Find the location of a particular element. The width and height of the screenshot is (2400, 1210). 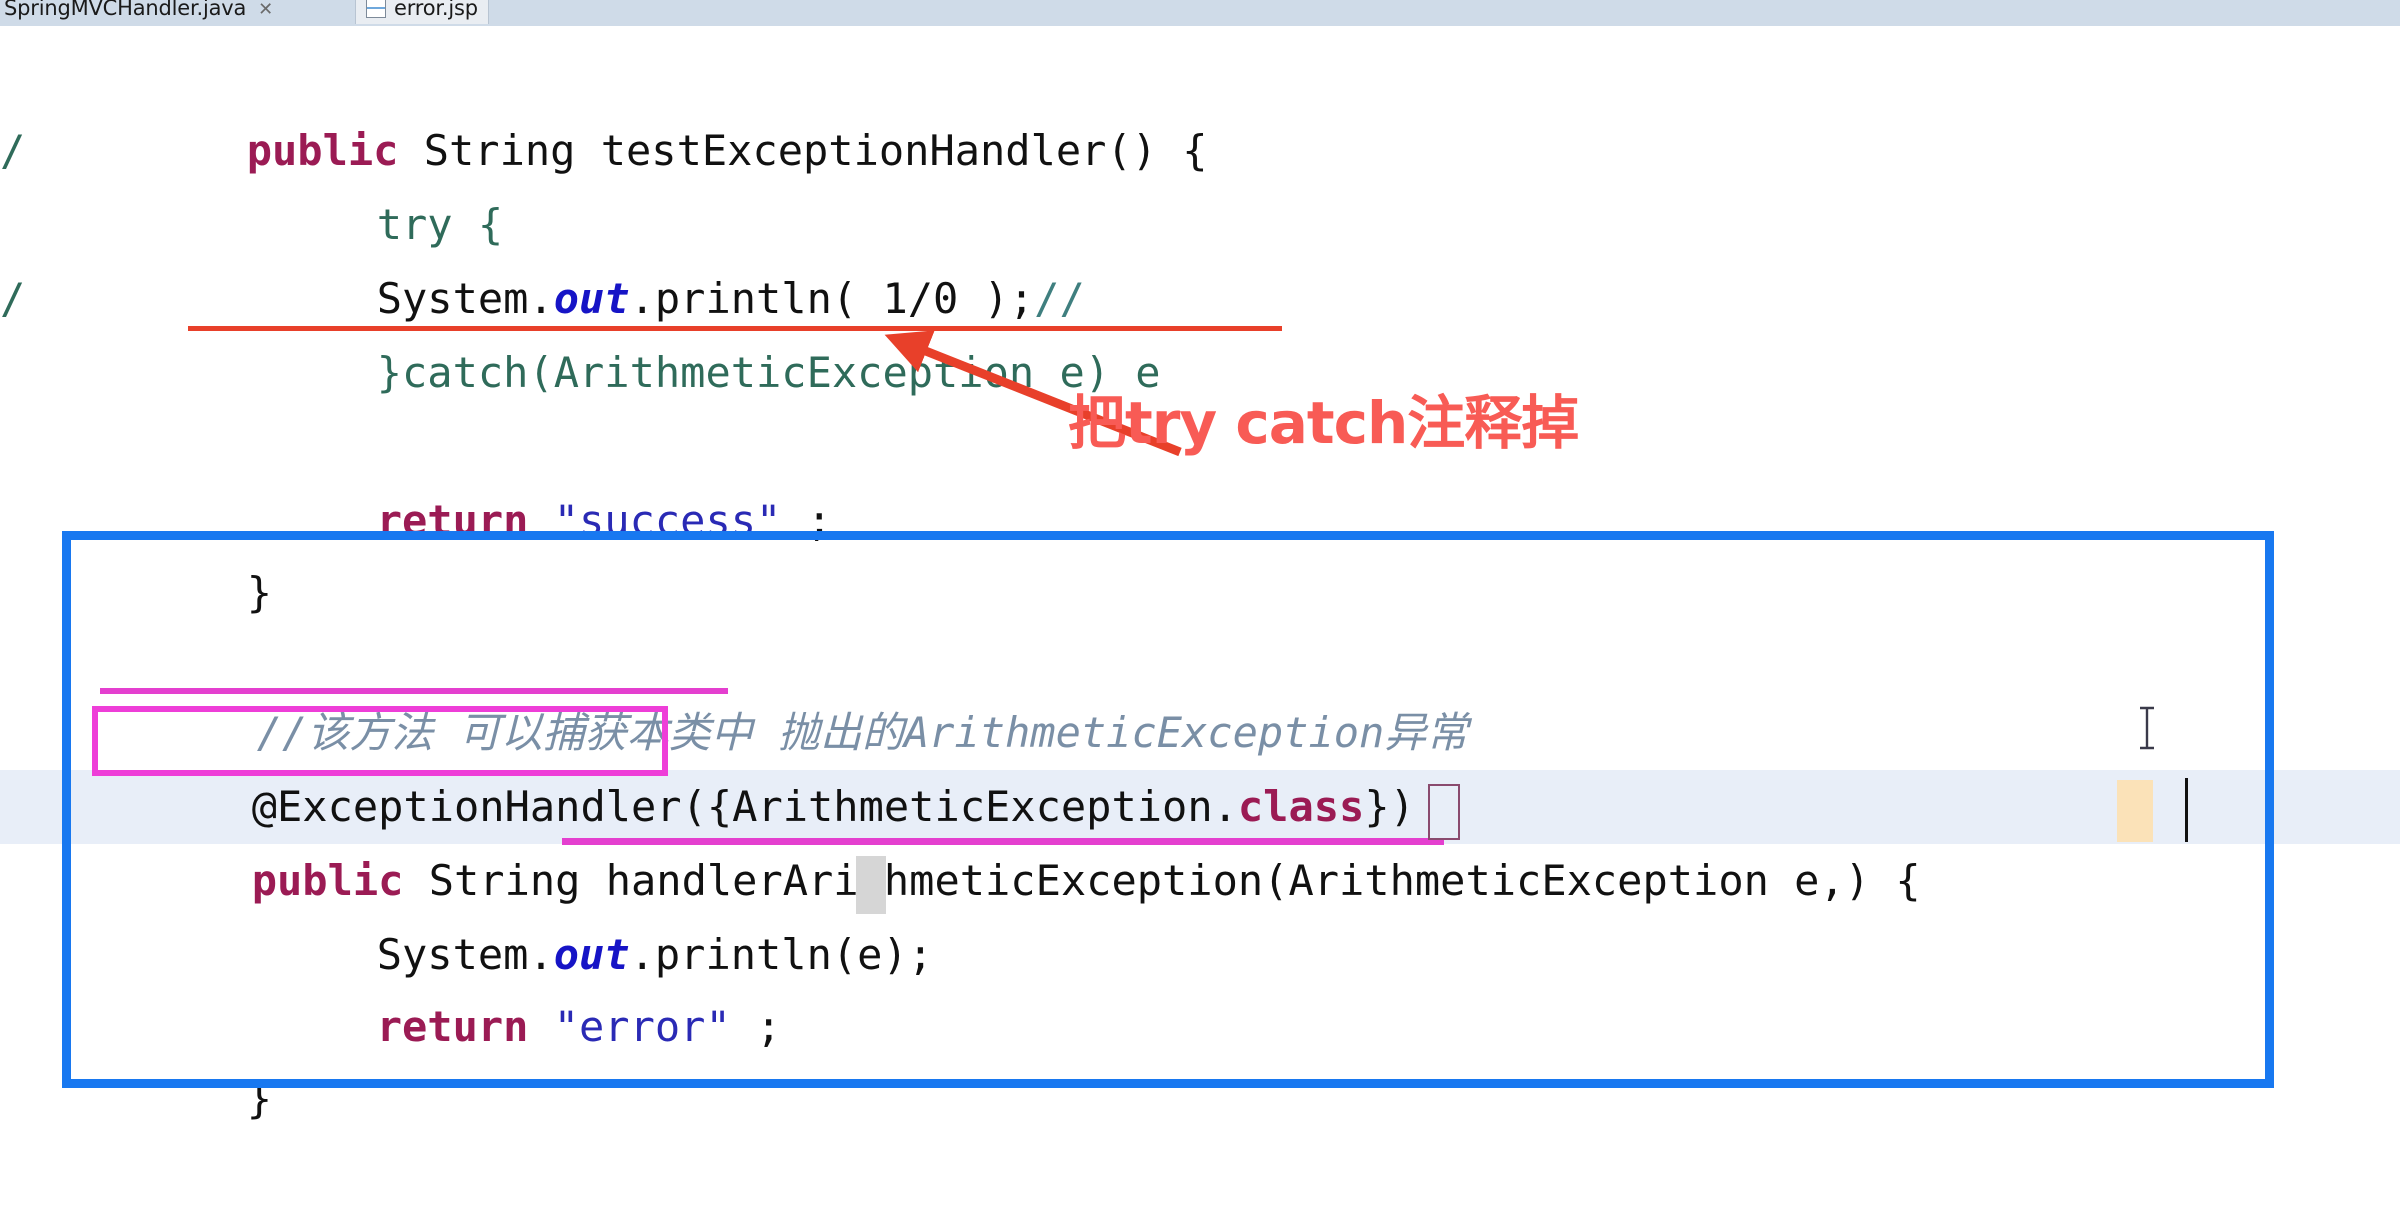

callout-text: 把try catch注释掉 is located at coordinates (1323, 423).